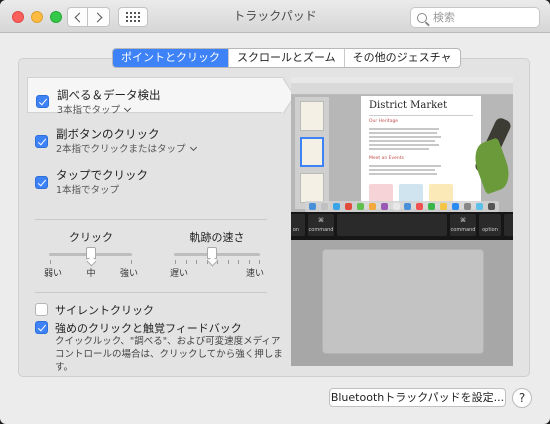  Describe the element at coordinates (109, 95) in the screenshot. I see `gesture-title: 調べる＆データ検出` at that location.